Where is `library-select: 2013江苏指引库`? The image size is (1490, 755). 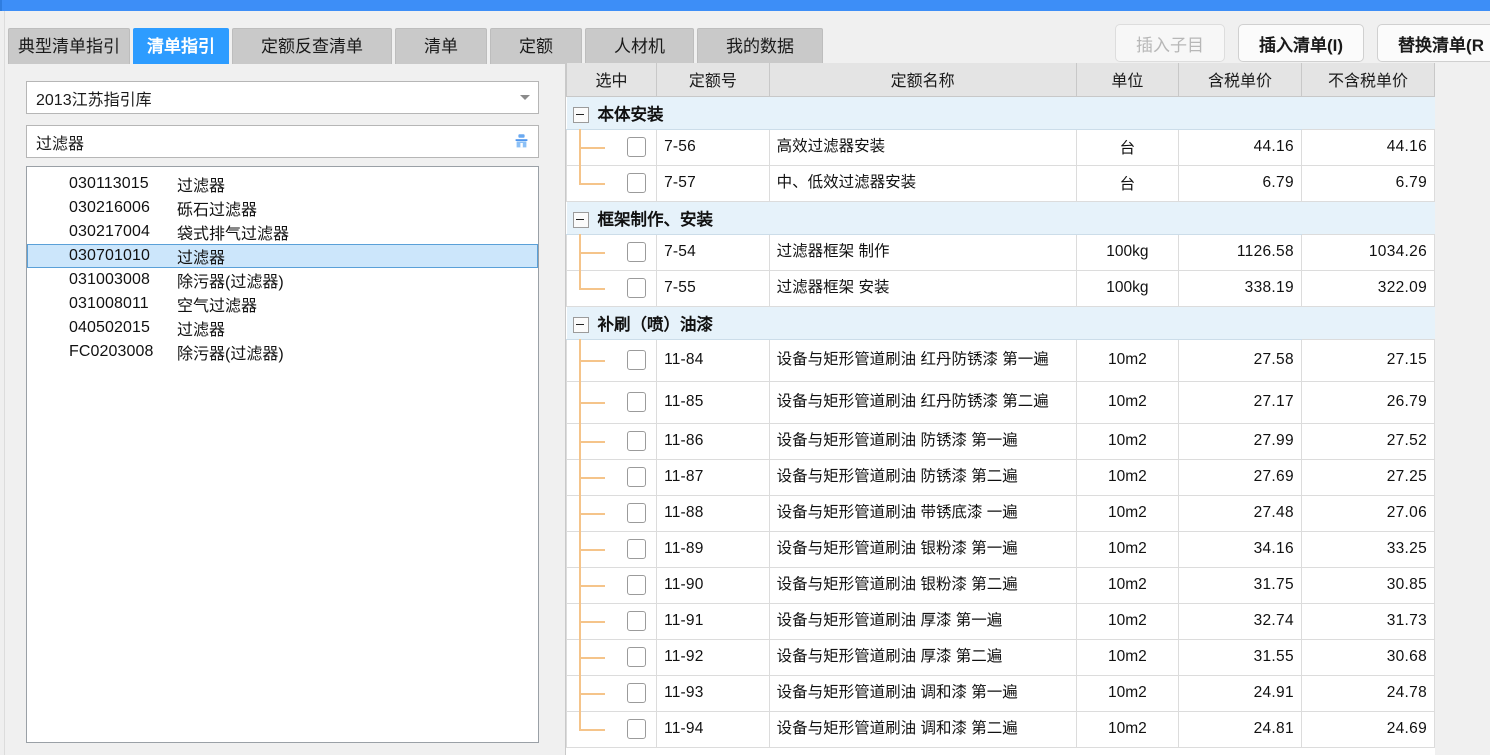 library-select: 2013江苏指引库 is located at coordinates (282, 97).